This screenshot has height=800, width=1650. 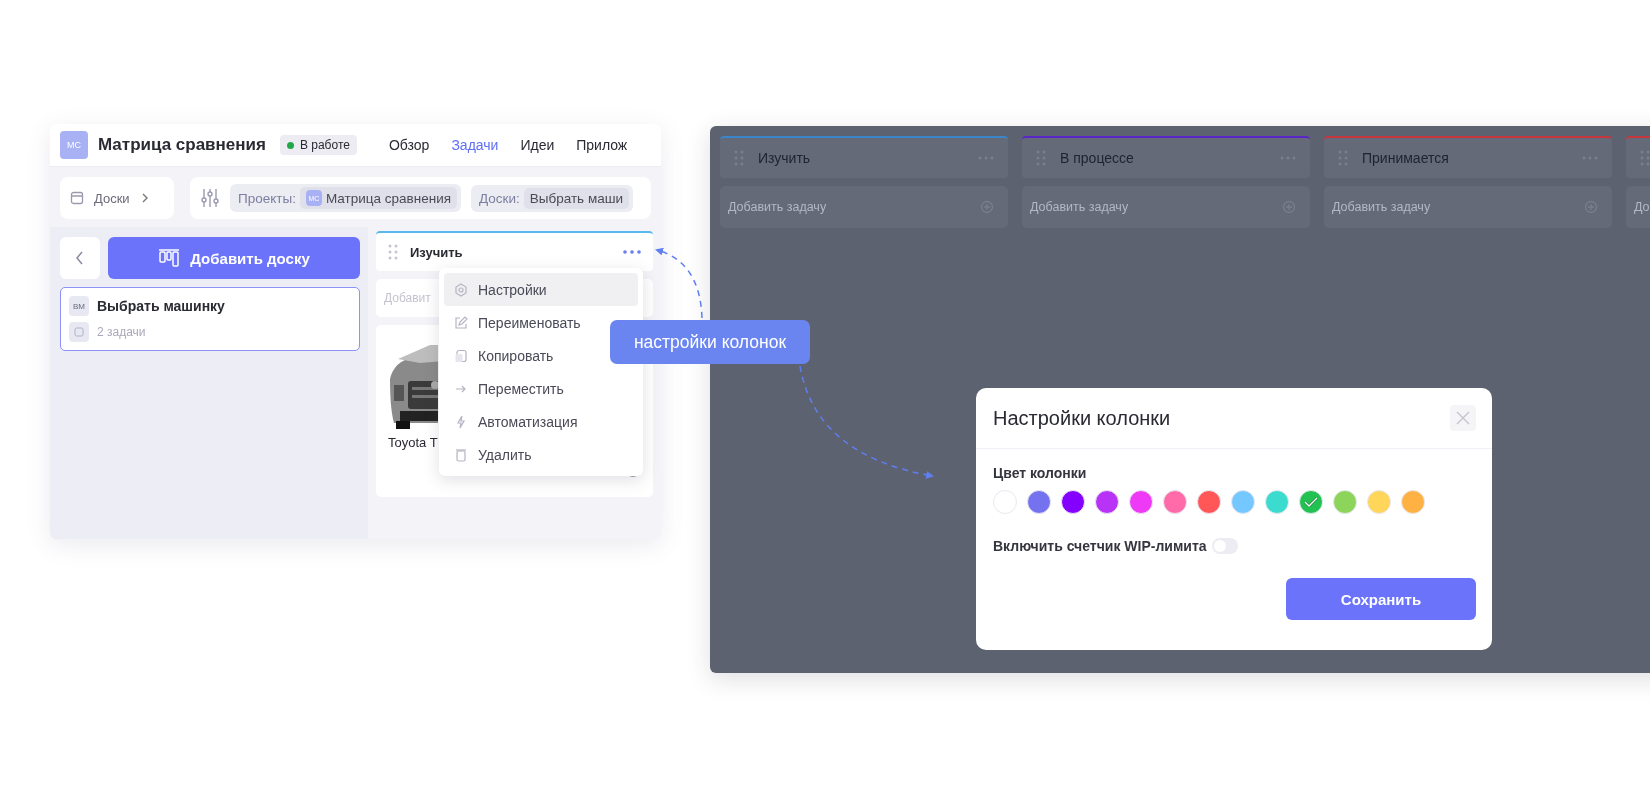 I want to click on menu-item-label: Копировать, so click(x=516, y=355).